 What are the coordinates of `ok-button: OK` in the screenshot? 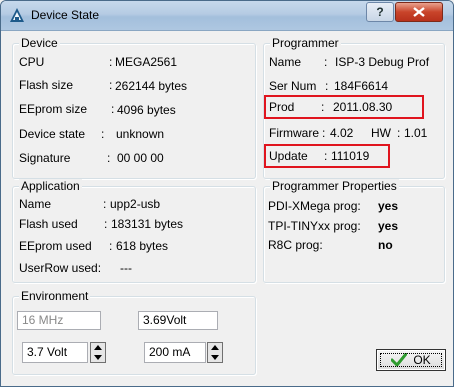 It's located at (411, 360).